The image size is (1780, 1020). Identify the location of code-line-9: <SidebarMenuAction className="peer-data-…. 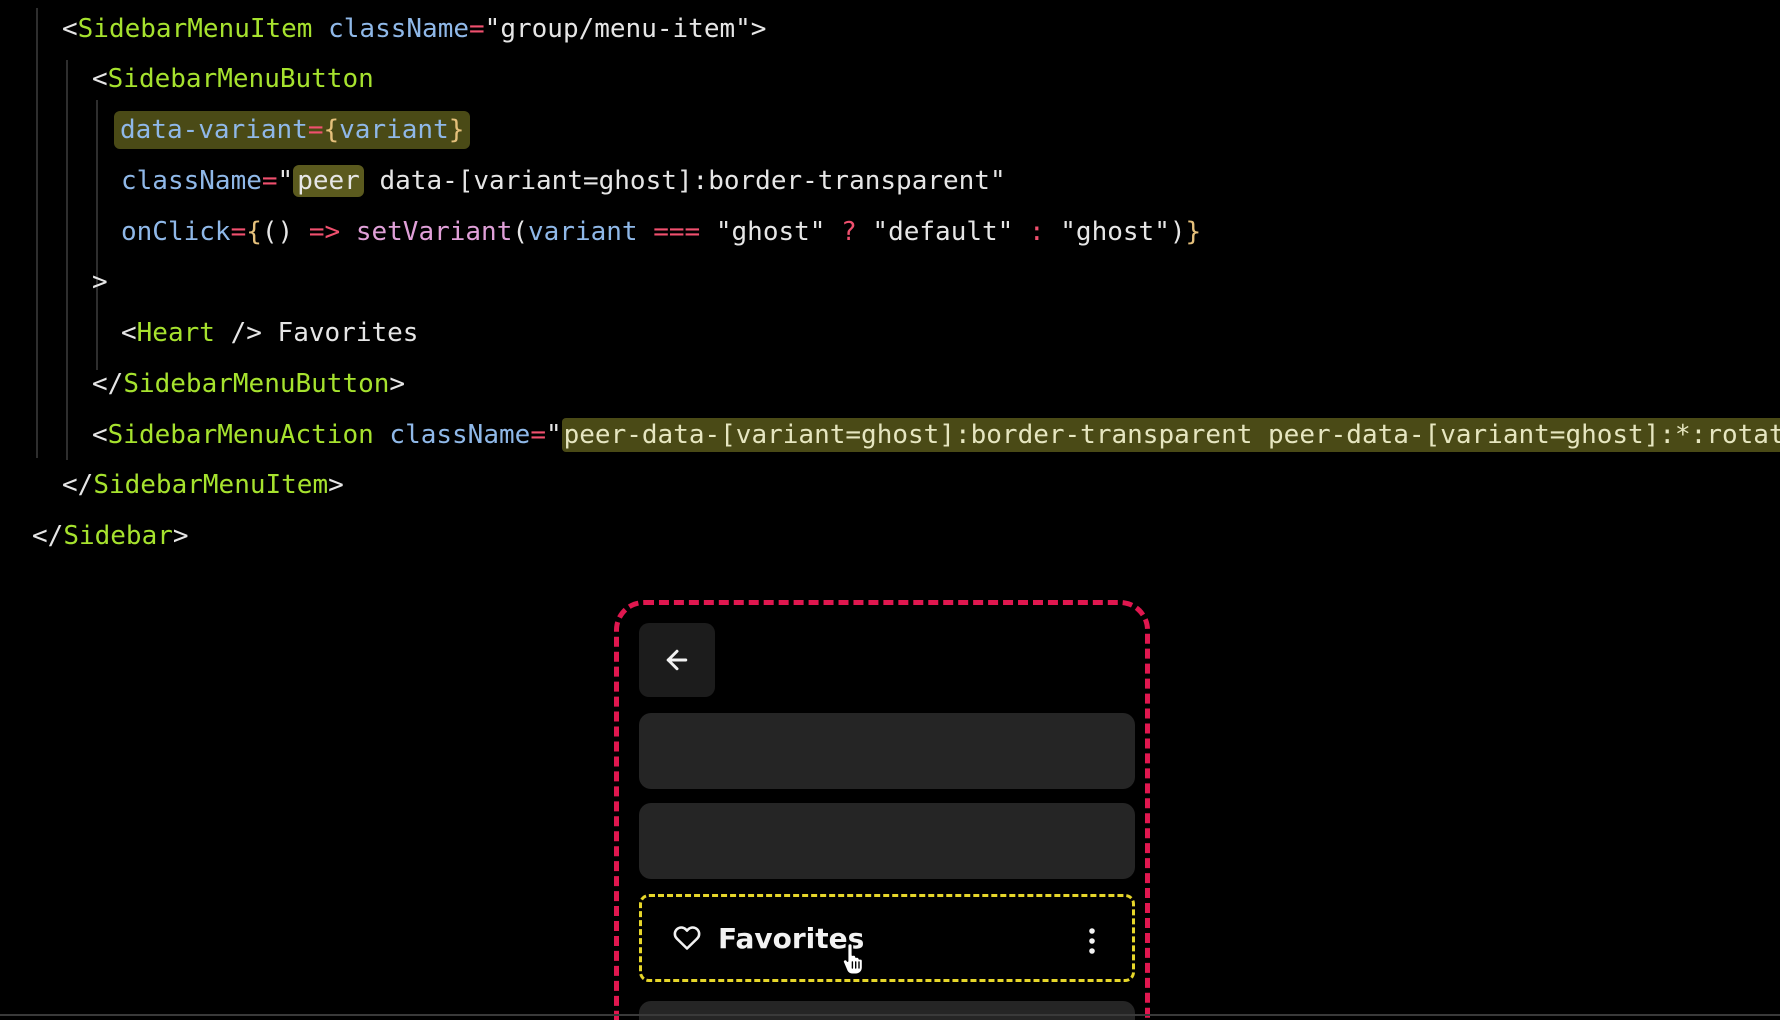
(936, 435).